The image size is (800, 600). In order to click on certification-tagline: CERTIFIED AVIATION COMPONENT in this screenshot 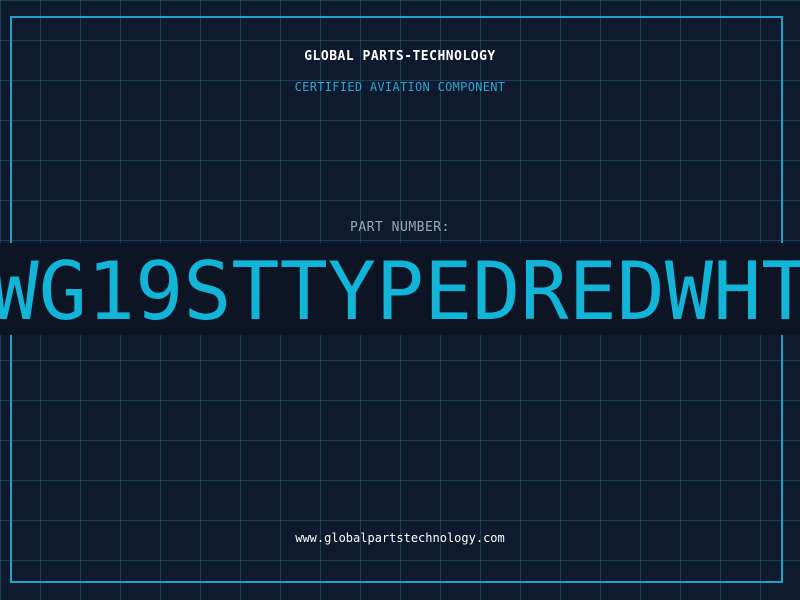, I will do `click(400, 87)`.